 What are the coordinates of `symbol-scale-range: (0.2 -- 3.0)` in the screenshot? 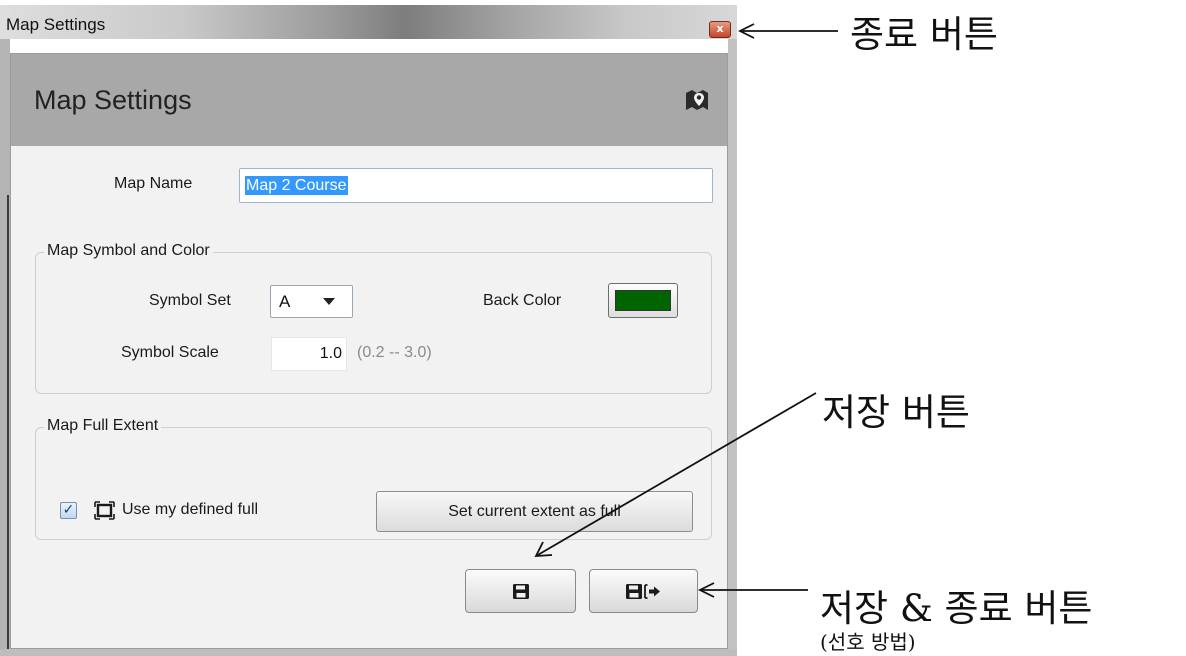 It's located at (394, 352).